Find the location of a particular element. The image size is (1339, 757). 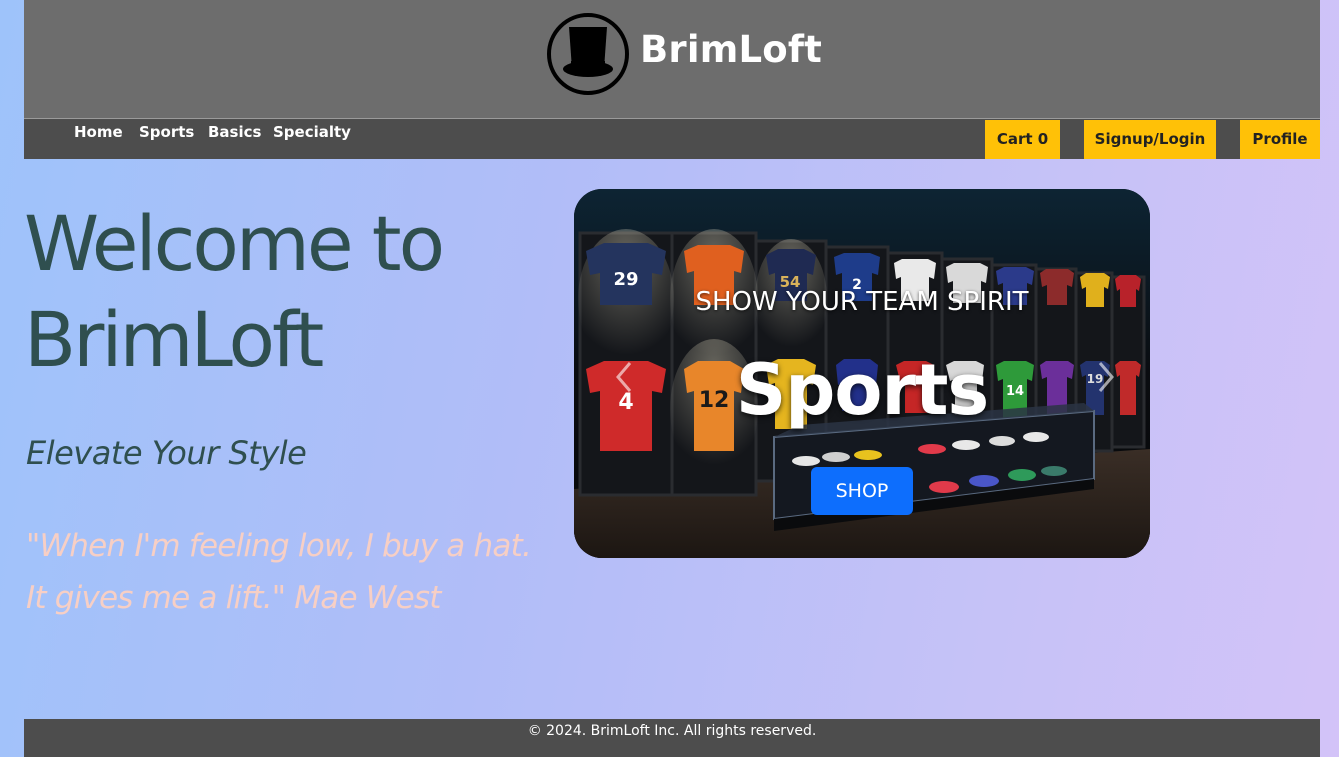

nav-link-specialty: Specialty is located at coordinates (312, 132).